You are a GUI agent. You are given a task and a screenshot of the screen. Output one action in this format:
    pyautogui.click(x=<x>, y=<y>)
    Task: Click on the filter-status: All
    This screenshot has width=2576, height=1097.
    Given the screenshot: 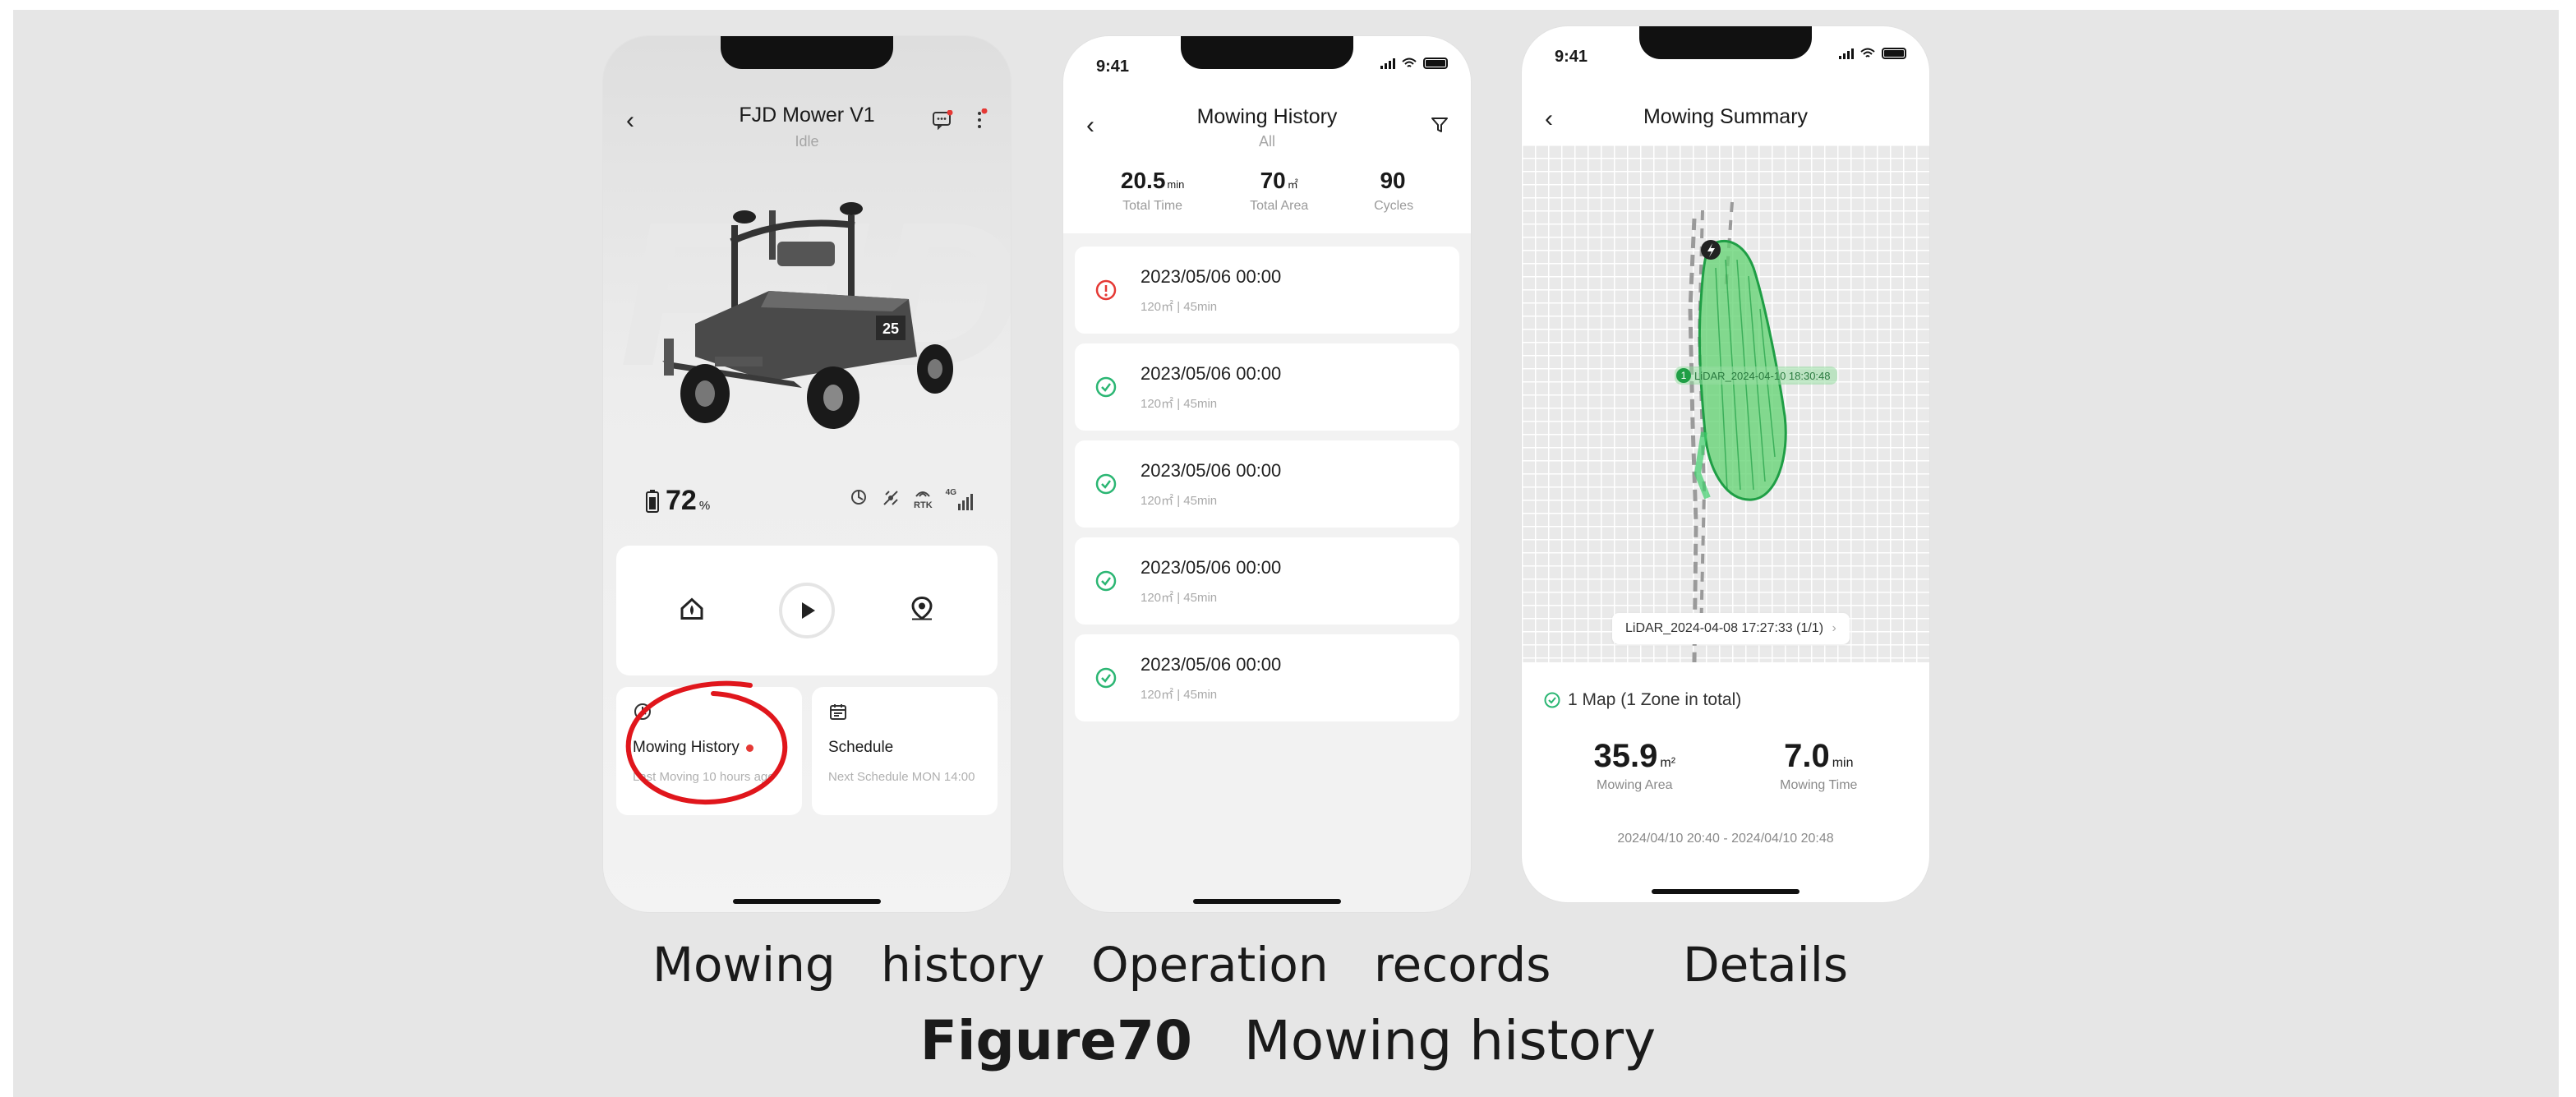 What is the action you would take?
    pyautogui.click(x=1266, y=141)
    